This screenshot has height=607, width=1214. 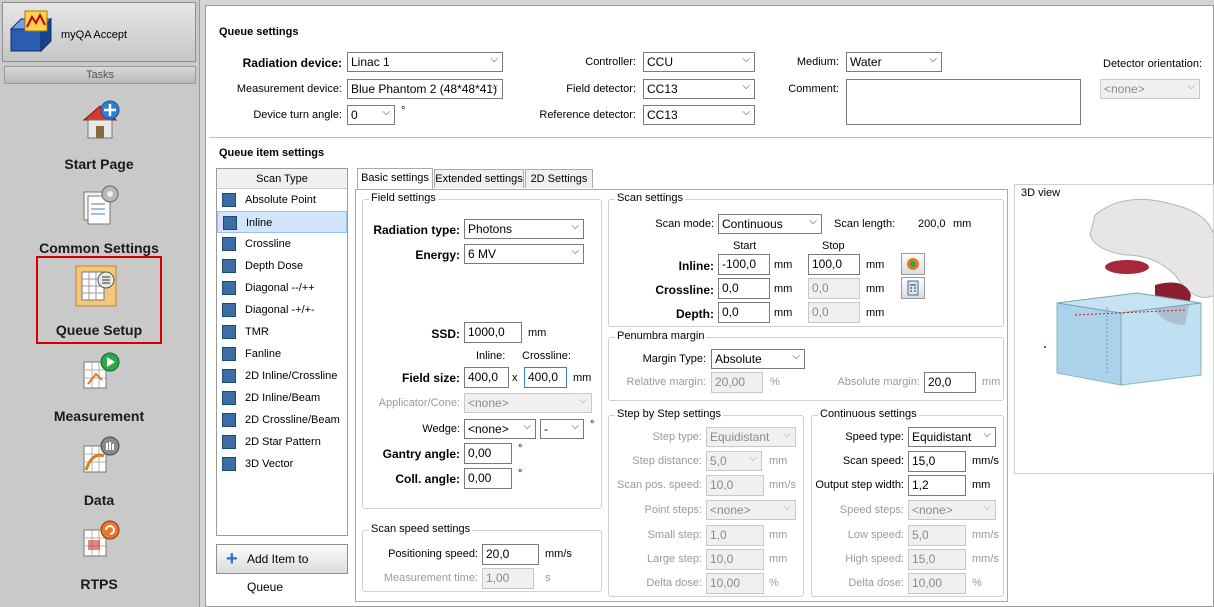 What do you see at coordinates (937, 485) in the screenshot?
I see `output-step-width-input: 1,2` at bounding box center [937, 485].